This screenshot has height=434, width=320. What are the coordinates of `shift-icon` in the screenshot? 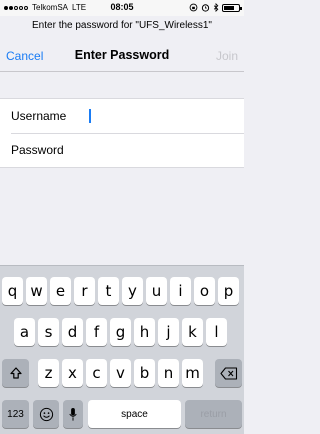 It's located at (15, 373).